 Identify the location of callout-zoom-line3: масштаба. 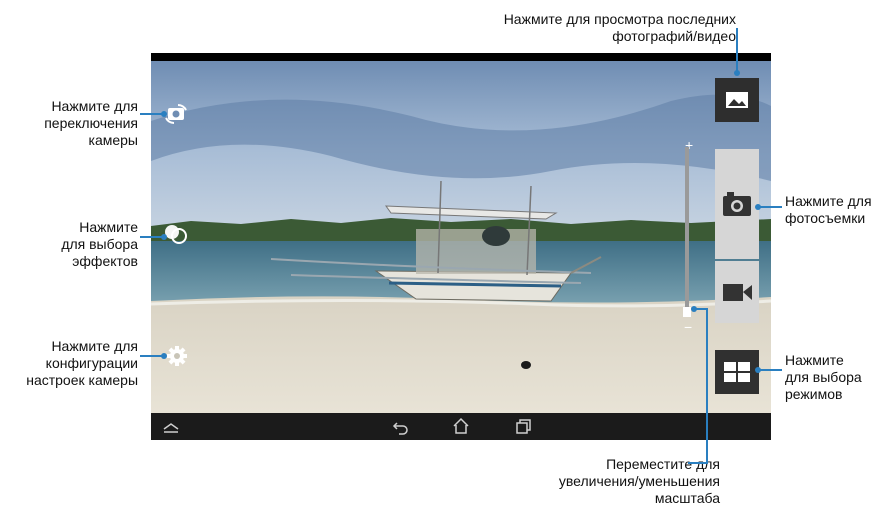
(687, 498).